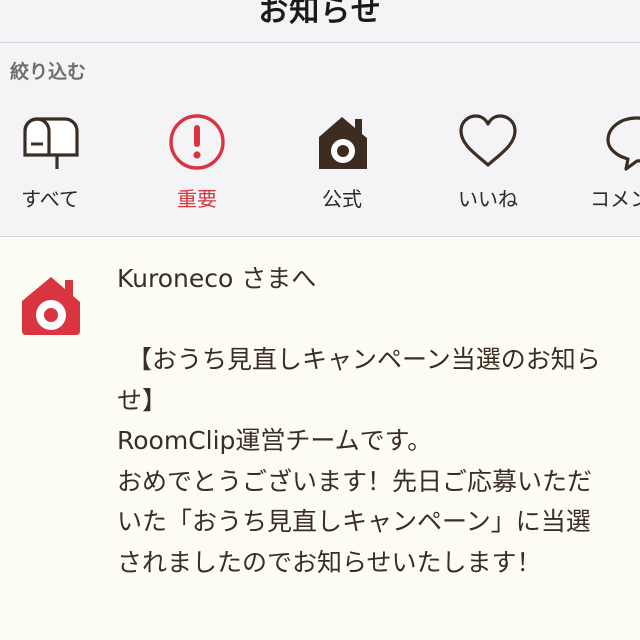 This screenshot has height=640, width=640. I want to click on nav-header: お知らせ, so click(320, 21).